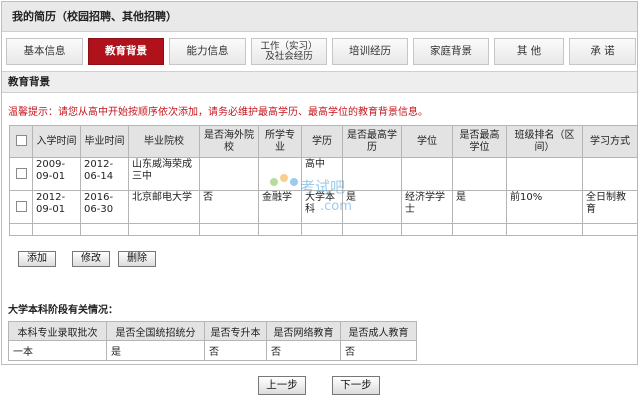 The width and height of the screenshot is (640, 401). What do you see at coordinates (610, 207) in the screenshot?
I see `table-cell: 全日制教育` at bounding box center [610, 207].